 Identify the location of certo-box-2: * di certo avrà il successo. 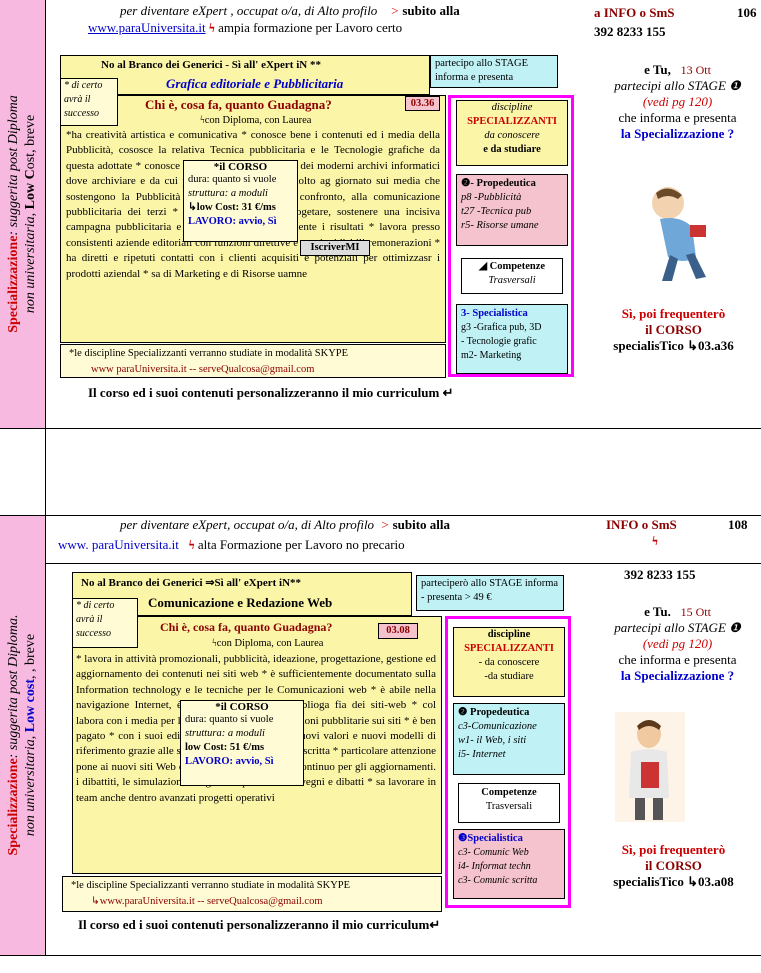
(105, 623).